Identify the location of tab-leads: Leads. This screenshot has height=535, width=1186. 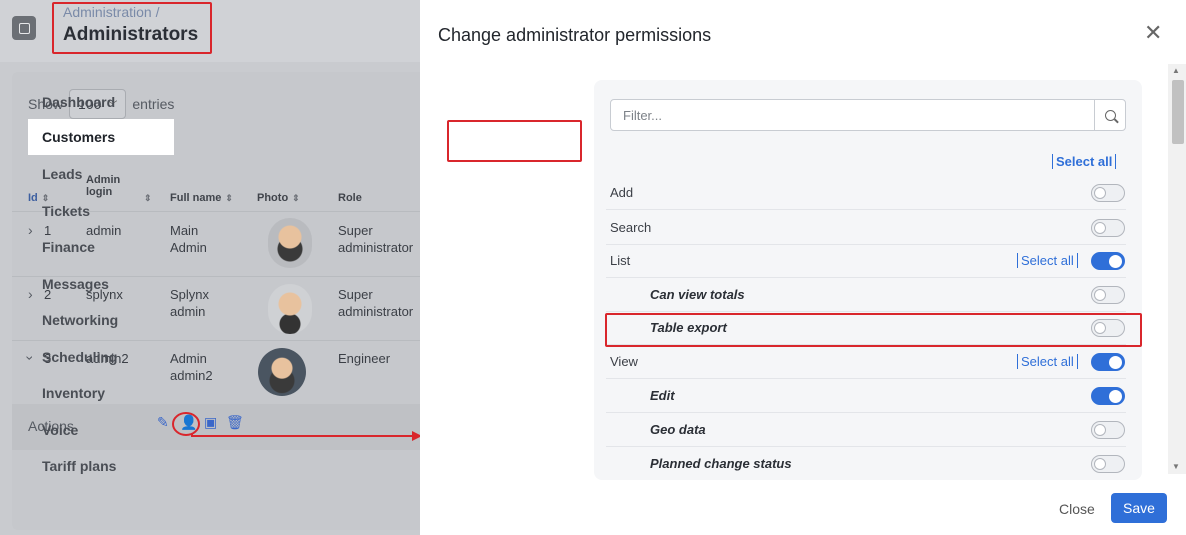
(101, 174).